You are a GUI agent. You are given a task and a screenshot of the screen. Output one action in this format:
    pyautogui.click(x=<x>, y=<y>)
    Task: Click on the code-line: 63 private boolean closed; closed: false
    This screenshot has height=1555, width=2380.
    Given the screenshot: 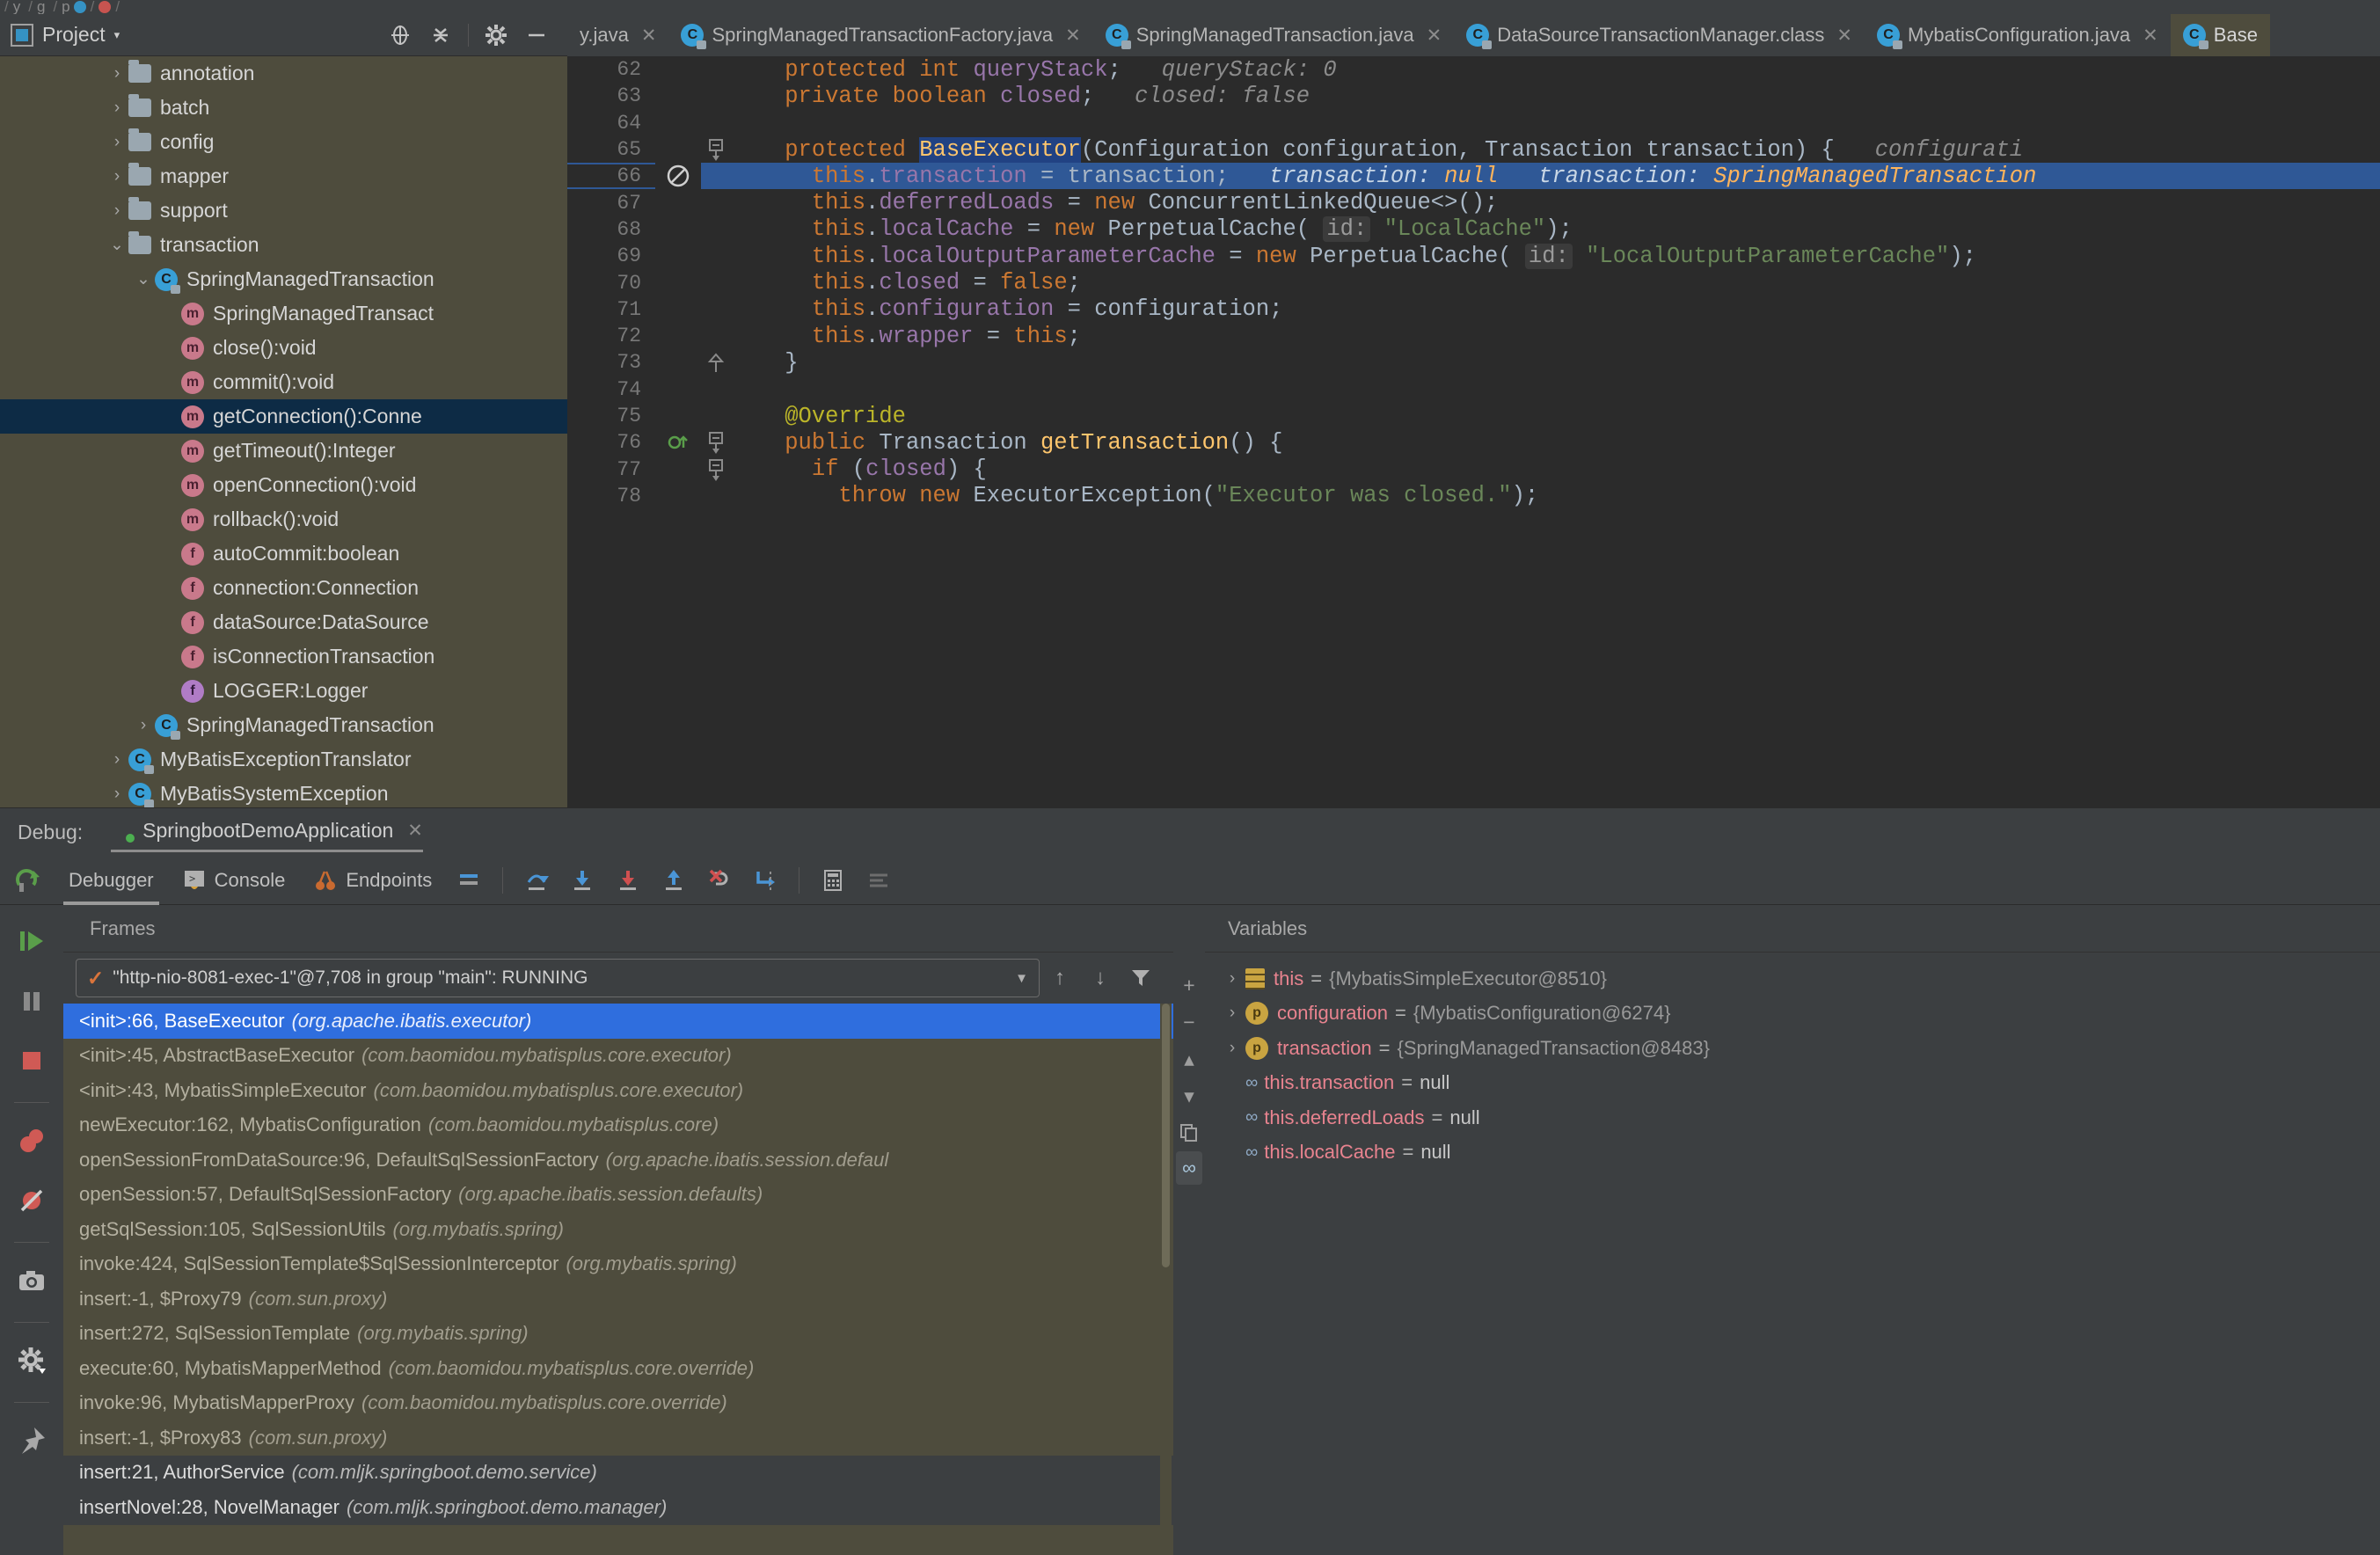 What is the action you would take?
    pyautogui.click(x=1473, y=96)
    